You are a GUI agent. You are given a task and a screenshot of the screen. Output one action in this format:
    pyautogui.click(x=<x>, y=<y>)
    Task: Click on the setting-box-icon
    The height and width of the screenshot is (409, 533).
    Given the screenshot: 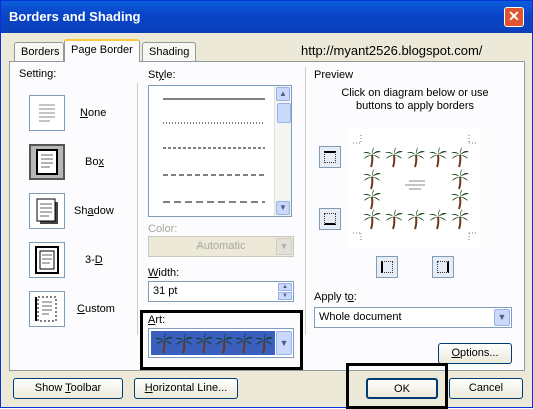 What is the action you would take?
    pyautogui.click(x=47, y=162)
    